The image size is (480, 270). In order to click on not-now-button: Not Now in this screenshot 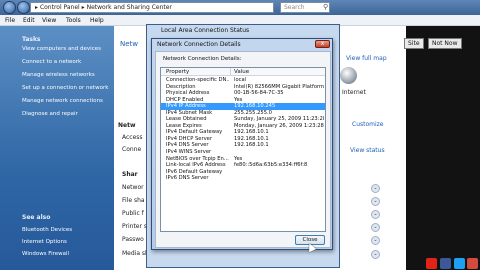, I will do `click(445, 43)`.